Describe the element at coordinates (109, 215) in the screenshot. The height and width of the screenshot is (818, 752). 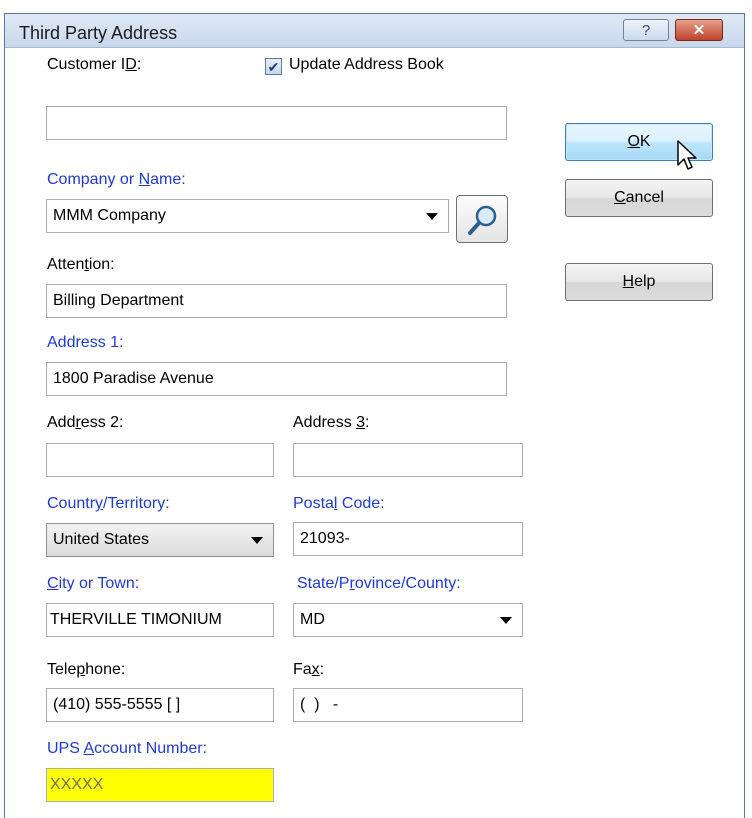
I see `company-name-value: MMM Company` at that location.